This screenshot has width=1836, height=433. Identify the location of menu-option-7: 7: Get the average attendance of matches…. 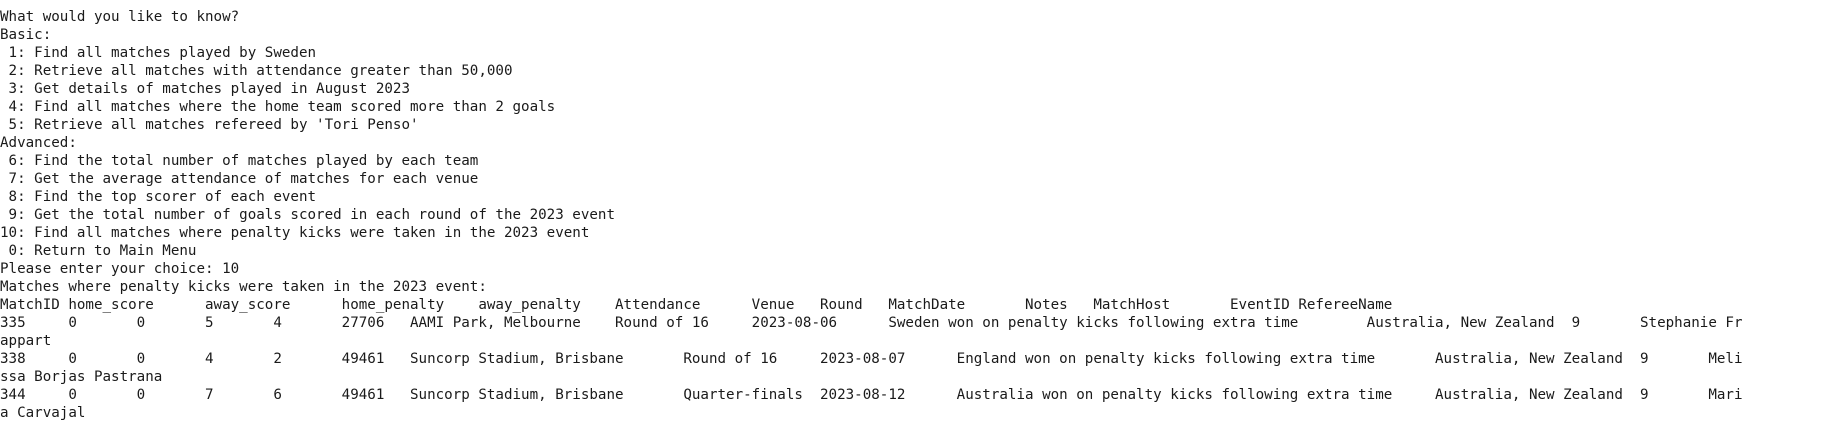
(239, 179).